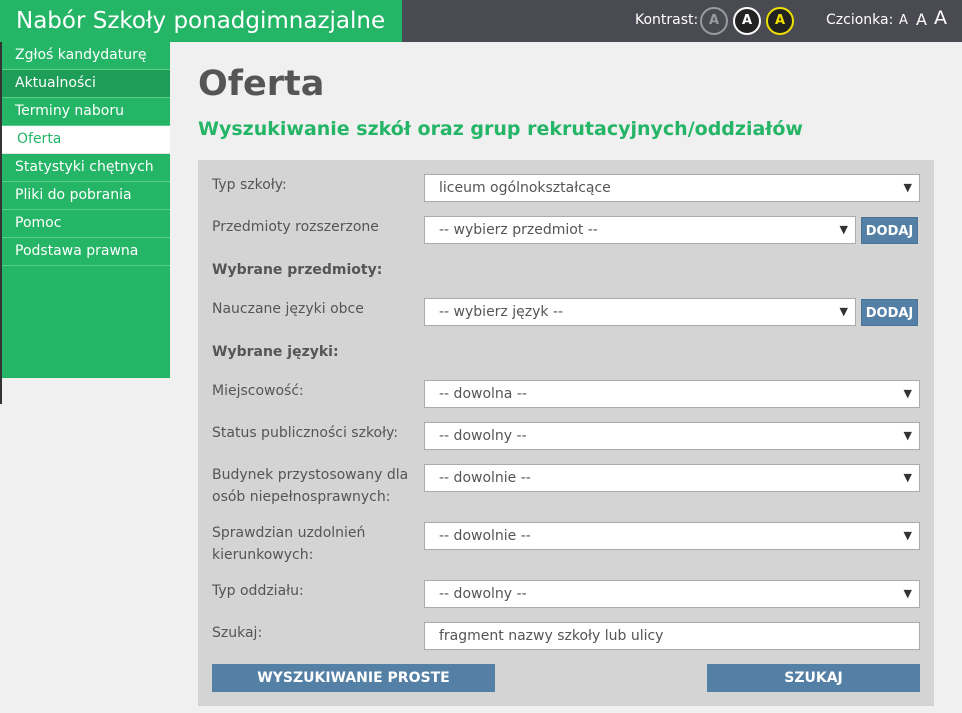 The height and width of the screenshot is (713, 962). I want to click on public-status-value: -- dowolny --, so click(483, 436).